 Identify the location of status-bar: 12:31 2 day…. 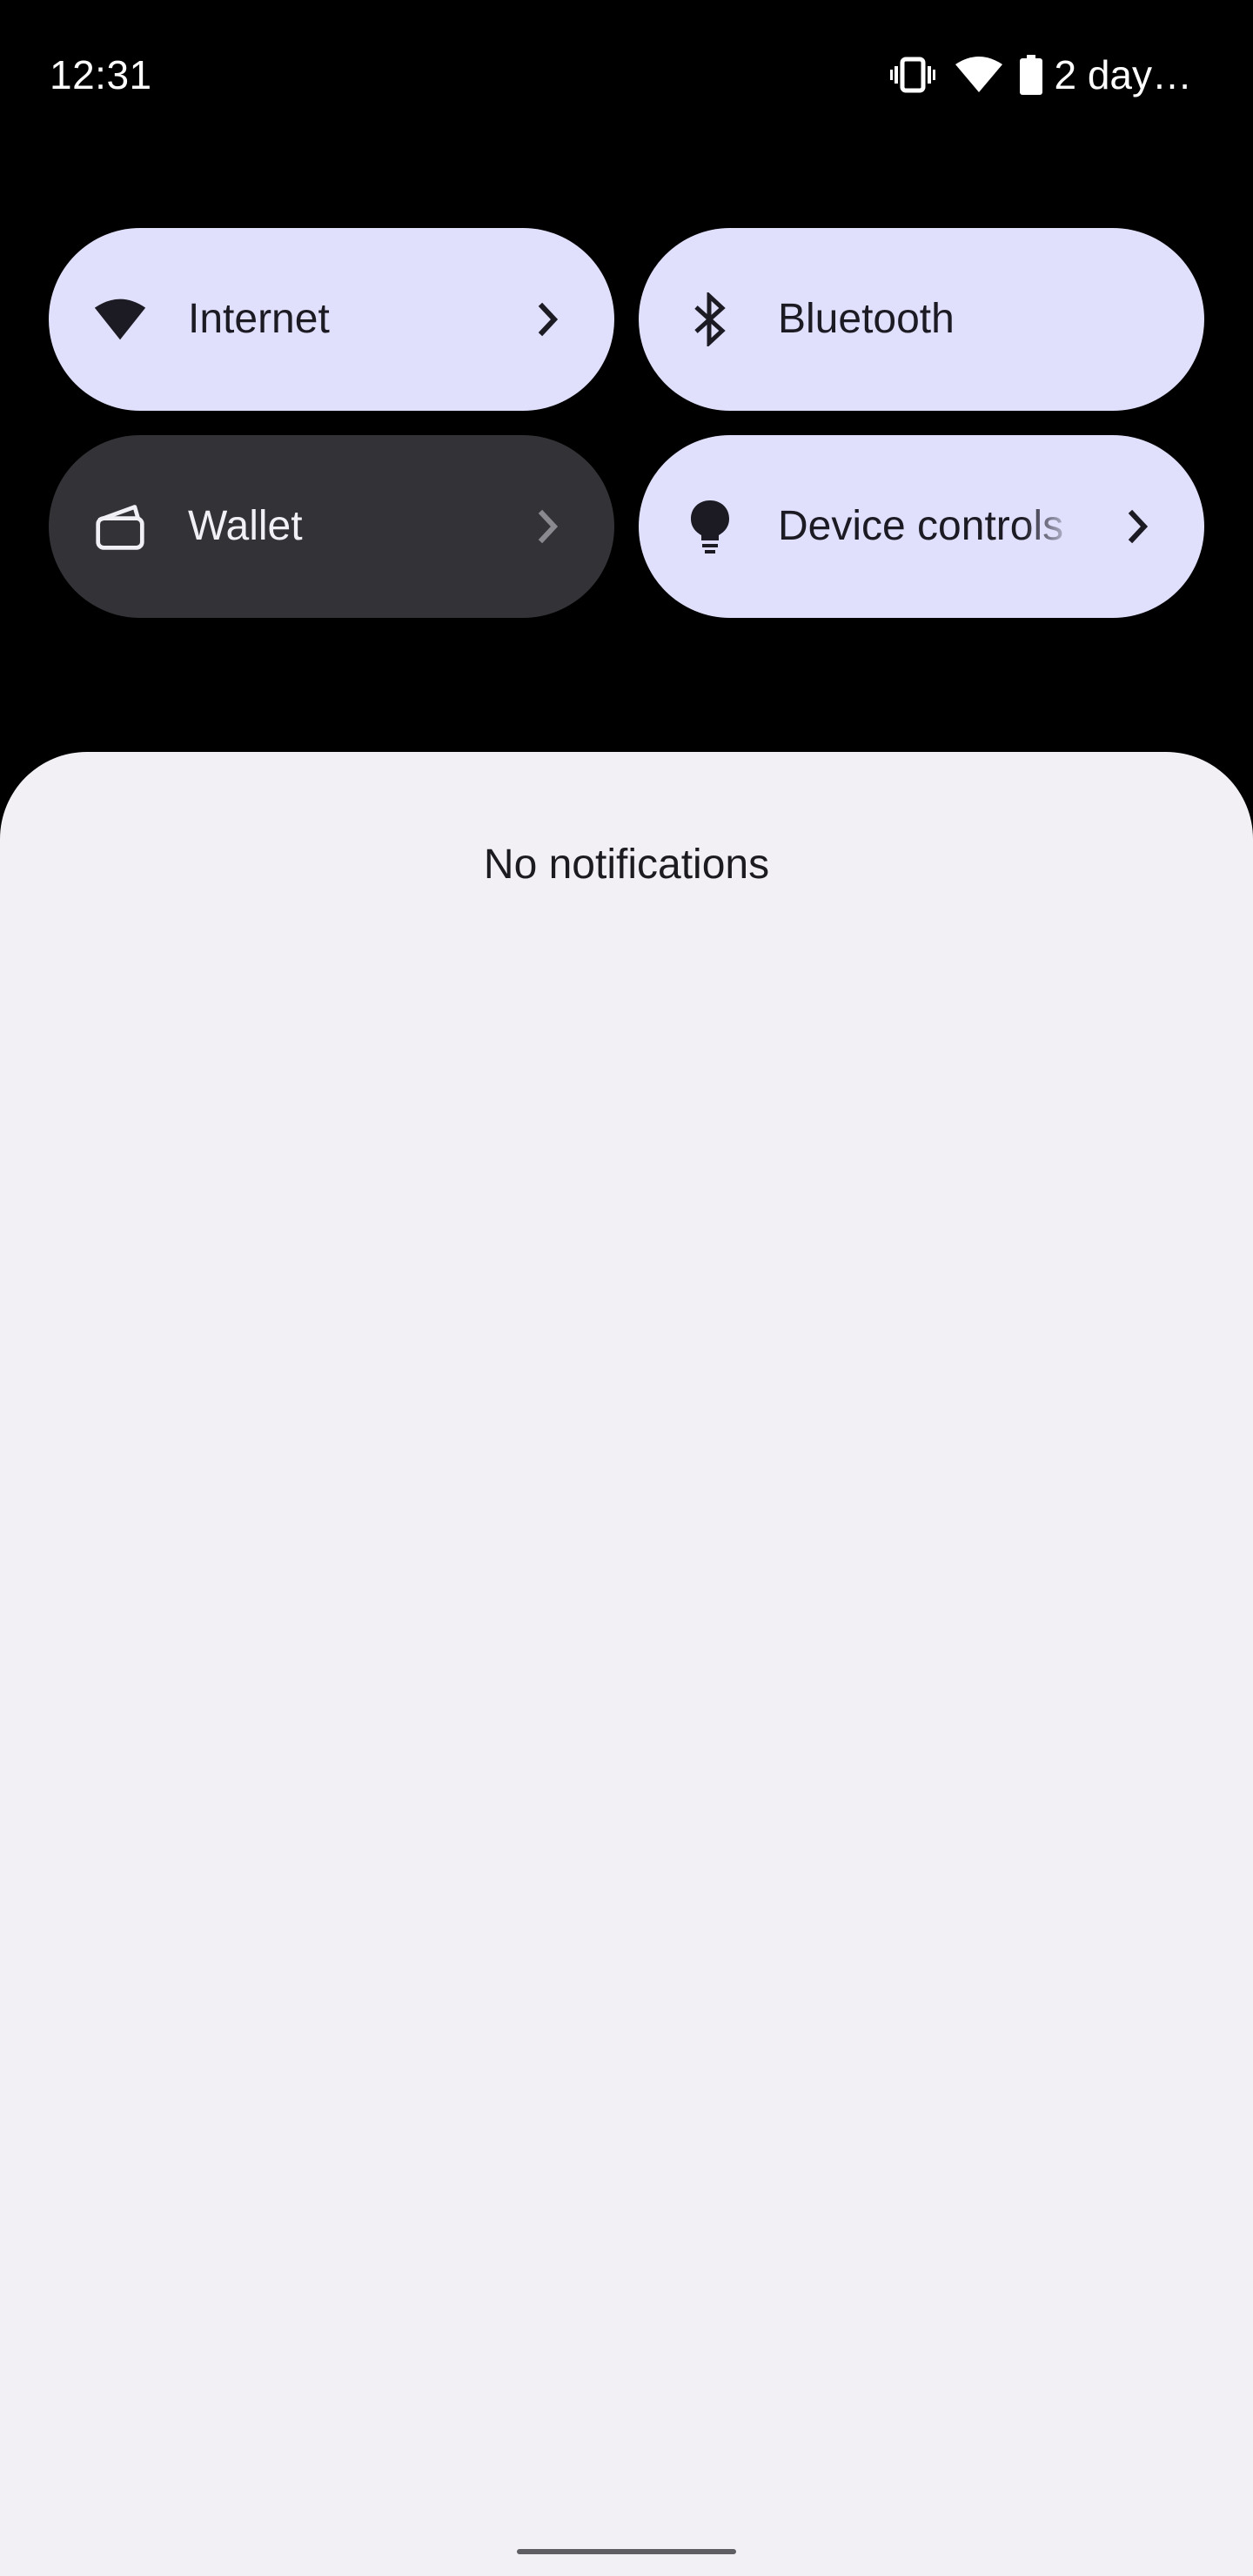
(626, 74).